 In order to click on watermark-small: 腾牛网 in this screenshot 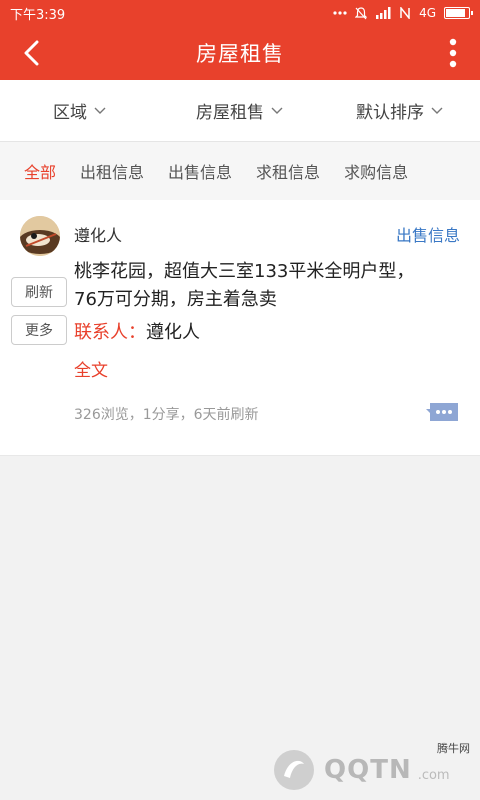, I will do `click(453, 748)`.